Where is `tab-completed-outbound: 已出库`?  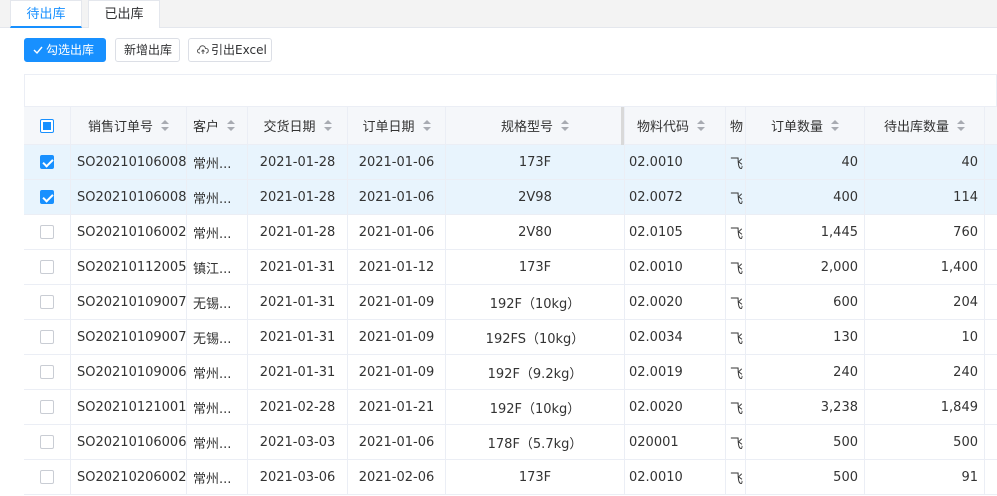 tab-completed-outbound: 已出库 is located at coordinates (124, 14).